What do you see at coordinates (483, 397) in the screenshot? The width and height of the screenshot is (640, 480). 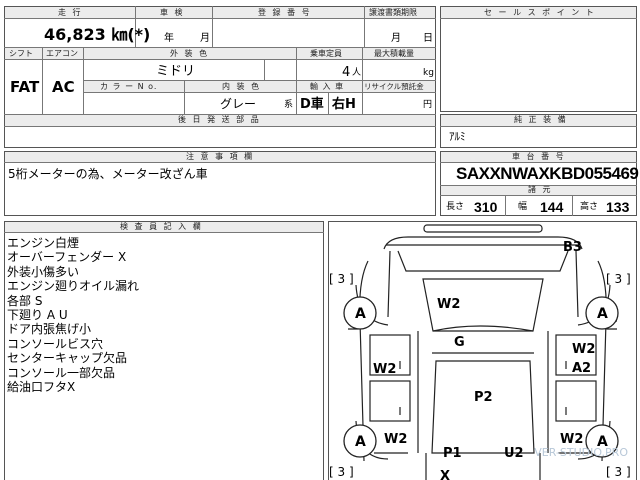 I see `damage-p2: P2` at bounding box center [483, 397].